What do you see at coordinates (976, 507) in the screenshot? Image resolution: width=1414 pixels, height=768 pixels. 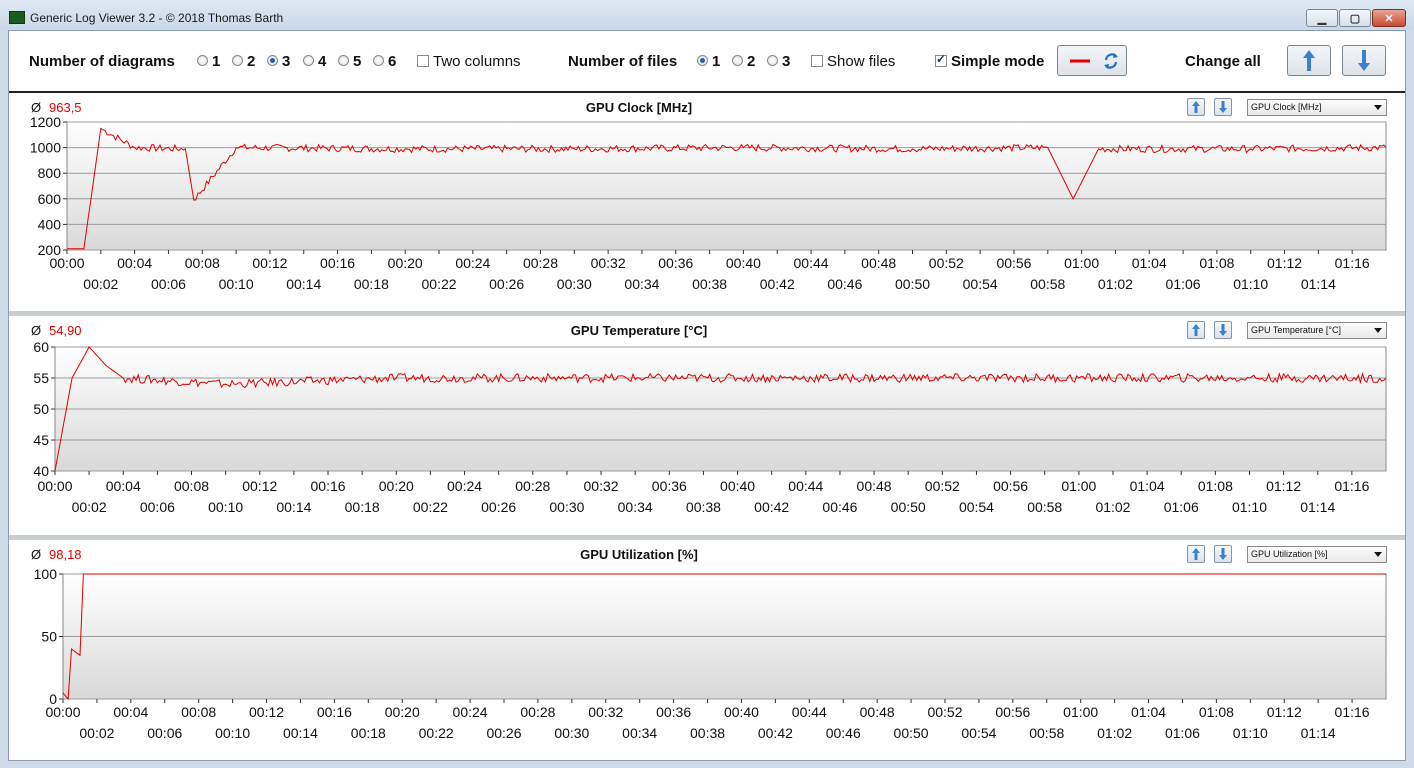 I see `x-tick-label: 00:54` at bounding box center [976, 507].